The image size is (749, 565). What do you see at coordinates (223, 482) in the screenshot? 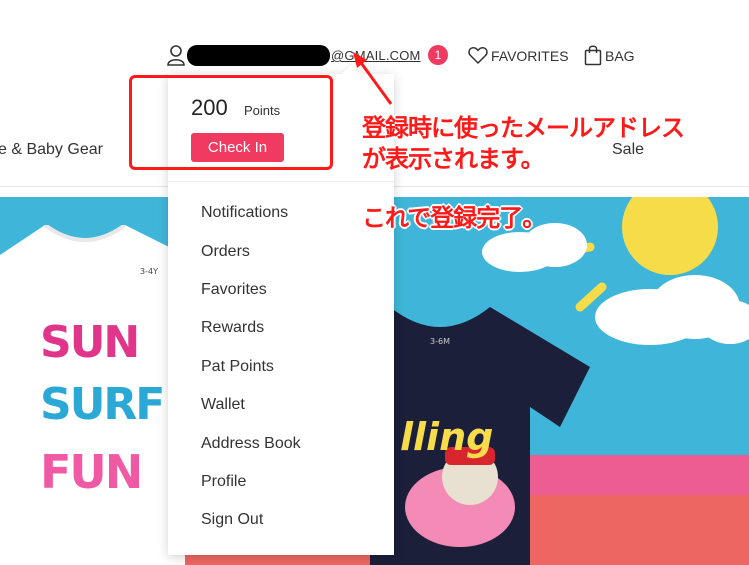
I see `menu-item-profile: Profile` at bounding box center [223, 482].